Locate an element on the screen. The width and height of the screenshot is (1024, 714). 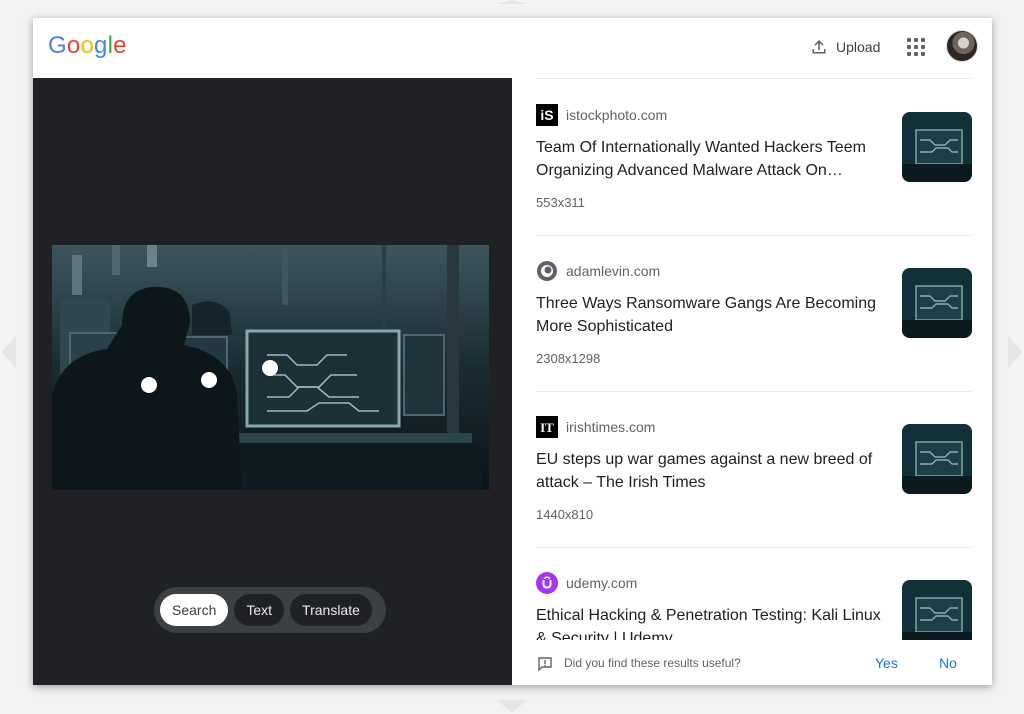
lens-mode-switcher: Search Text Translate is located at coordinates (270, 610).